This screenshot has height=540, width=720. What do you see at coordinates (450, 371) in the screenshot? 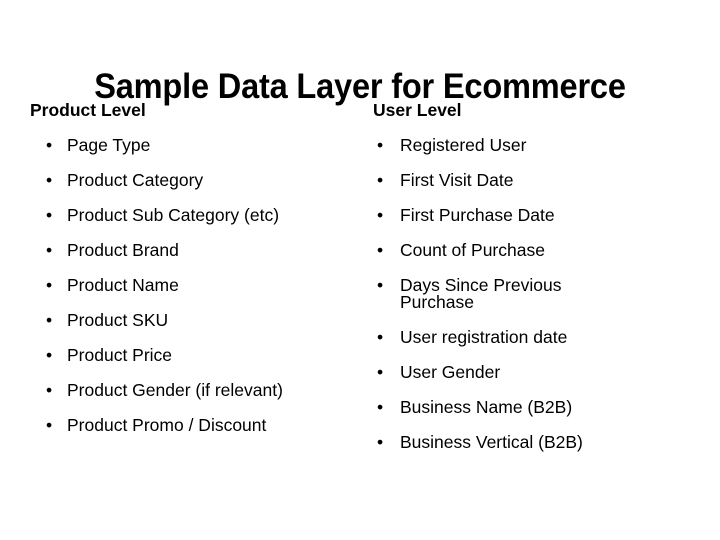
I see `list-item-label: User Gender` at bounding box center [450, 371].